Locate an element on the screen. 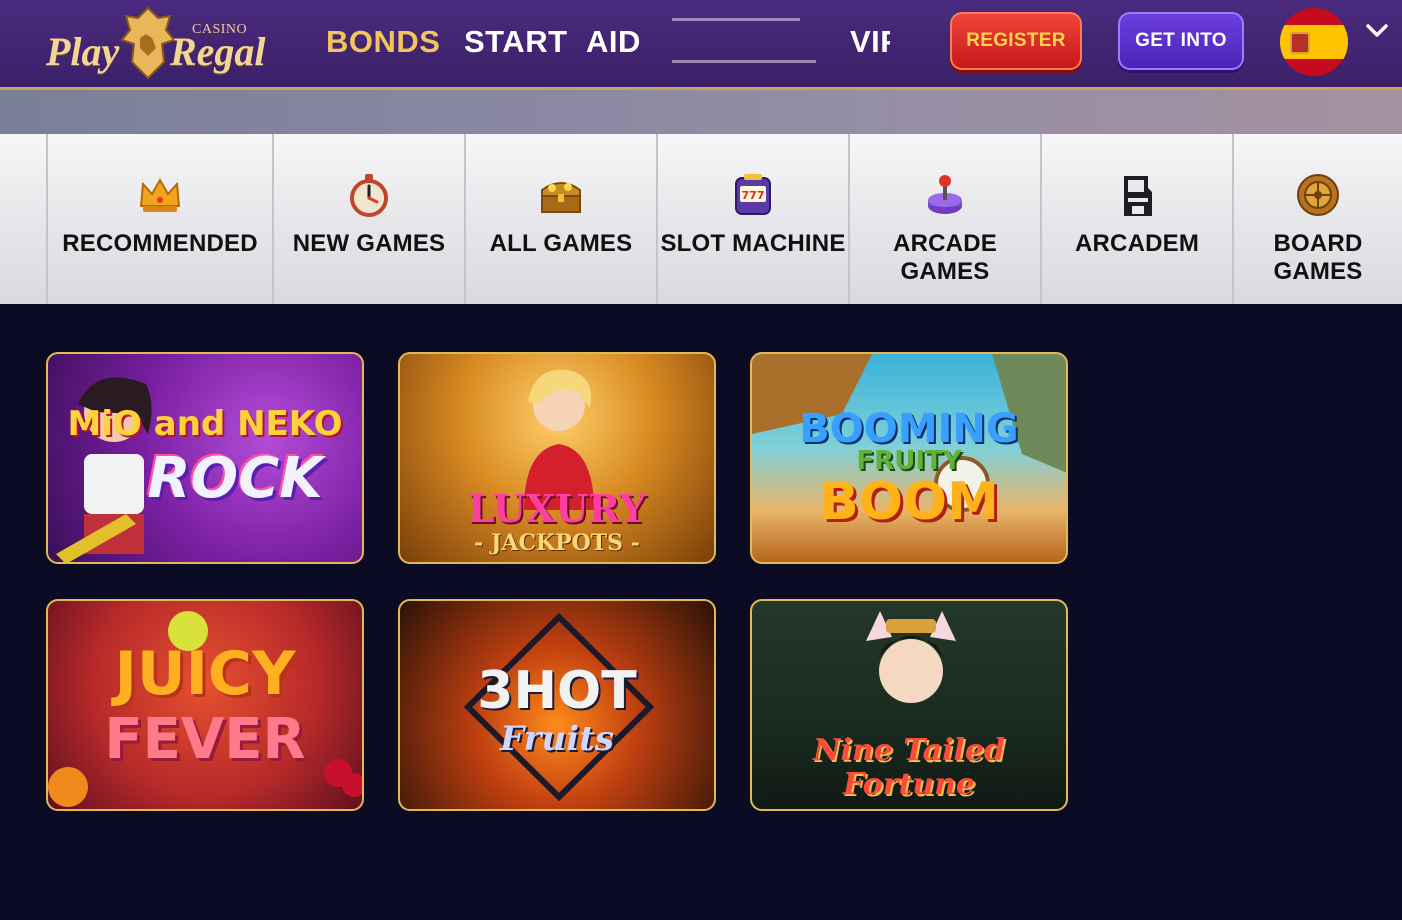 The height and width of the screenshot is (920, 1402). game-tile-mio-neko-rock: MiO and NEKO ROCK is located at coordinates (205, 458).